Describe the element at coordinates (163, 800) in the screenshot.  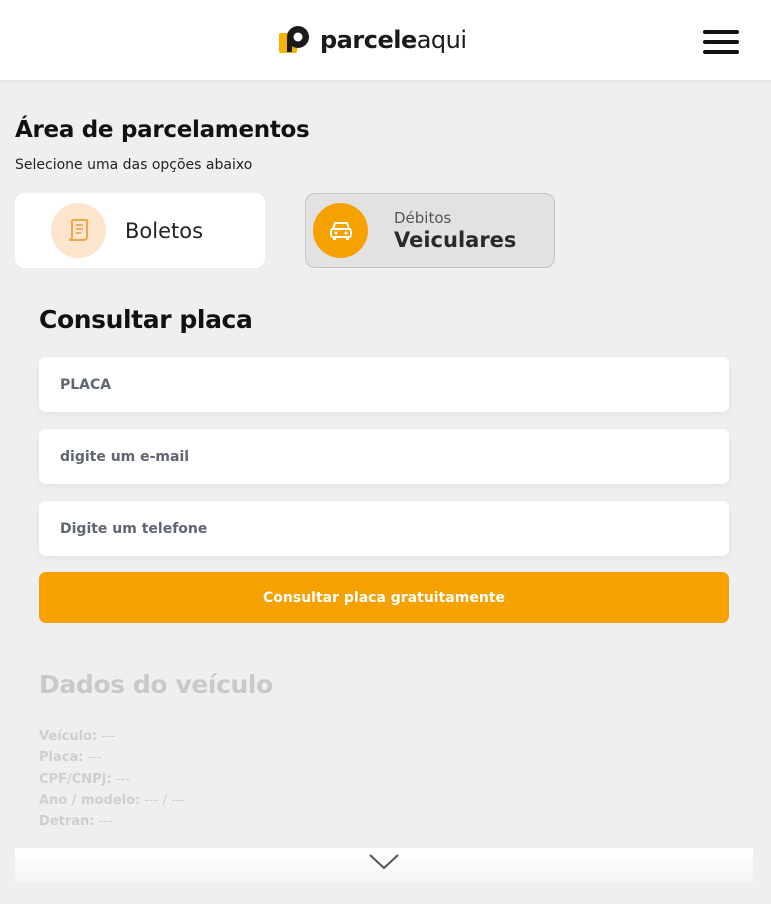
I see `vehicle-value: --- / ---` at that location.